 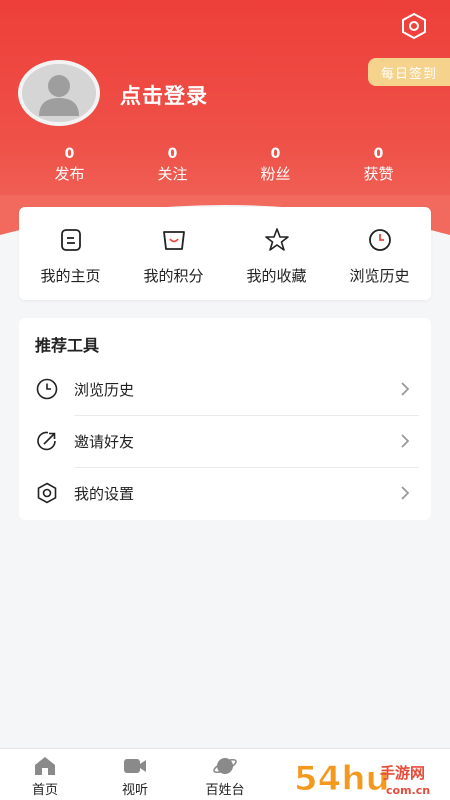 What do you see at coordinates (173, 240) in the screenshot?
I see `points-bag-icon` at bounding box center [173, 240].